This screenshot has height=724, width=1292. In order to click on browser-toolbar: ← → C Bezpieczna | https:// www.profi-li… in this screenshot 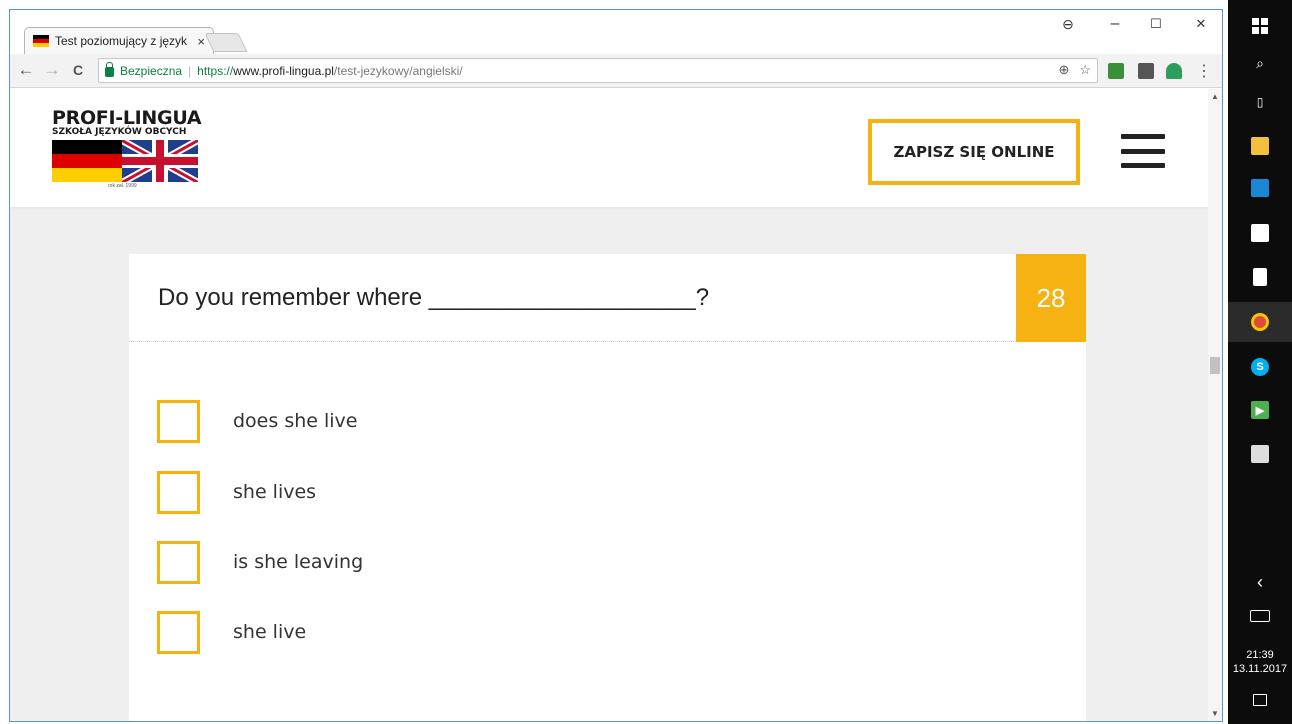, I will do `click(616, 71)`.